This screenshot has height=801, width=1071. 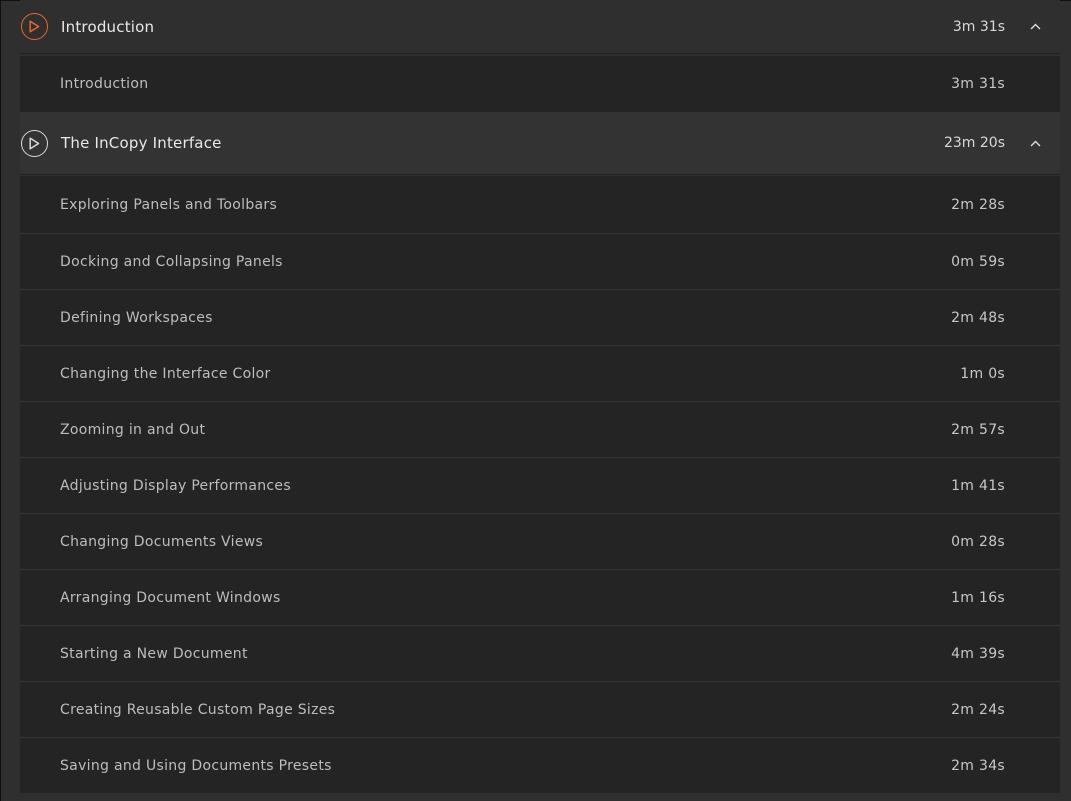 I want to click on section-duration: 23m 20s, so click(x=974, y=143).